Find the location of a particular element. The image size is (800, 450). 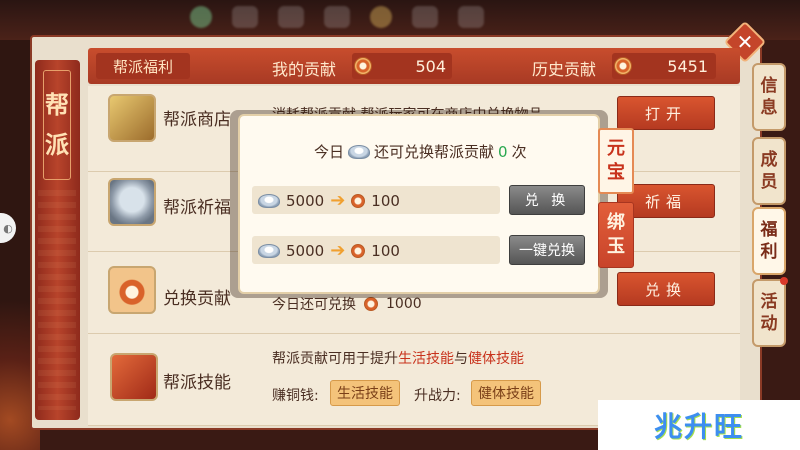

skill-desc: 帮派贡献可用于提升生活技能与健体技能 is located at coordinates (398, 358).